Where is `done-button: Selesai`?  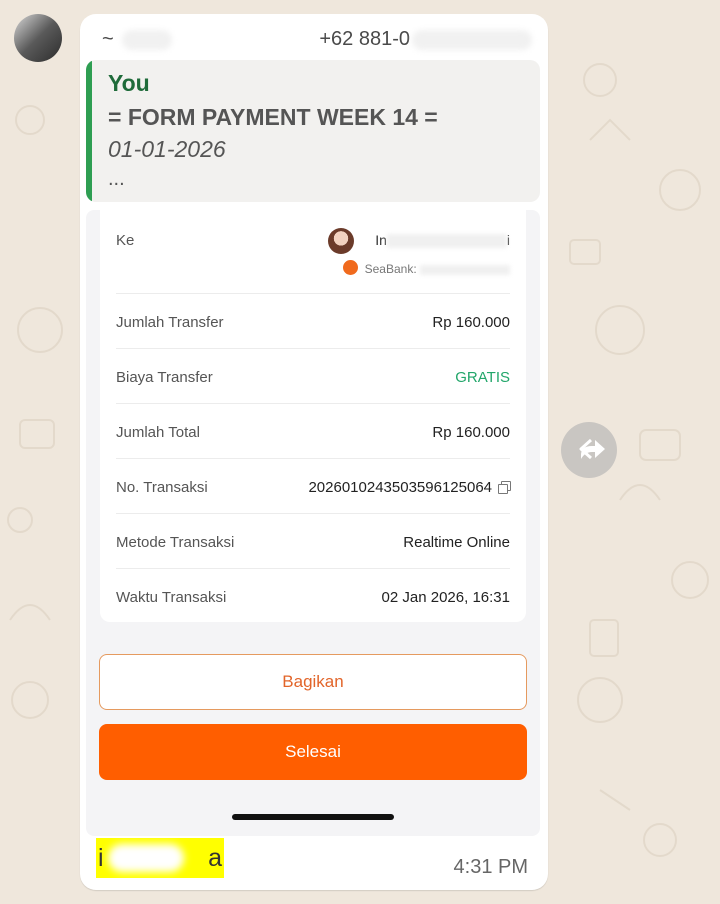 done-button: Selesai is located at coordinates (313, 752).